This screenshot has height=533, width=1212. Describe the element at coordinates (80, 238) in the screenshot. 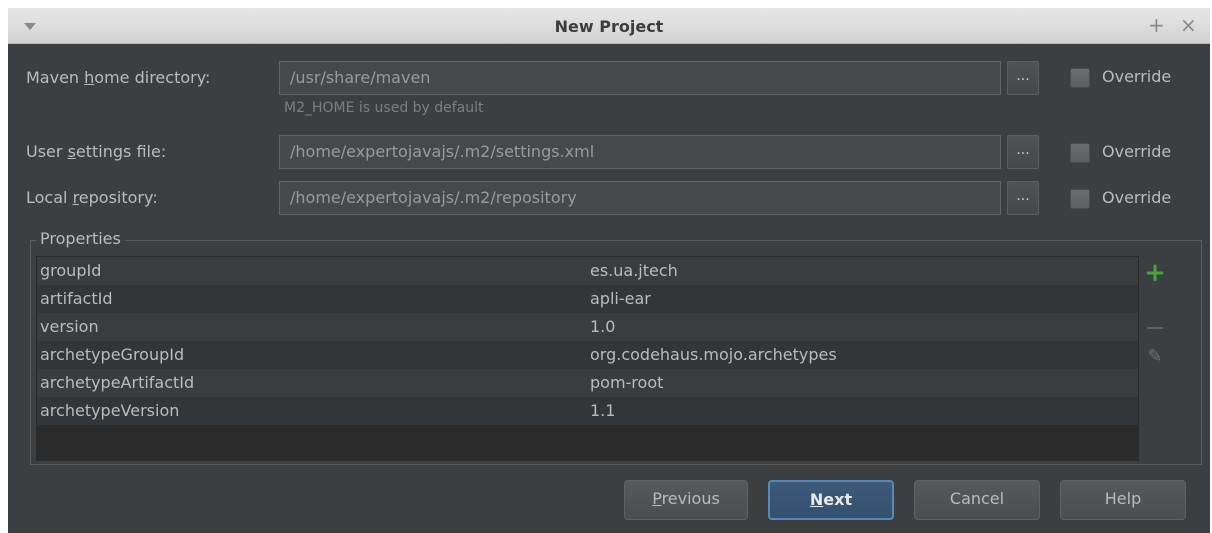

I see `properties-title: Properties` at that location.